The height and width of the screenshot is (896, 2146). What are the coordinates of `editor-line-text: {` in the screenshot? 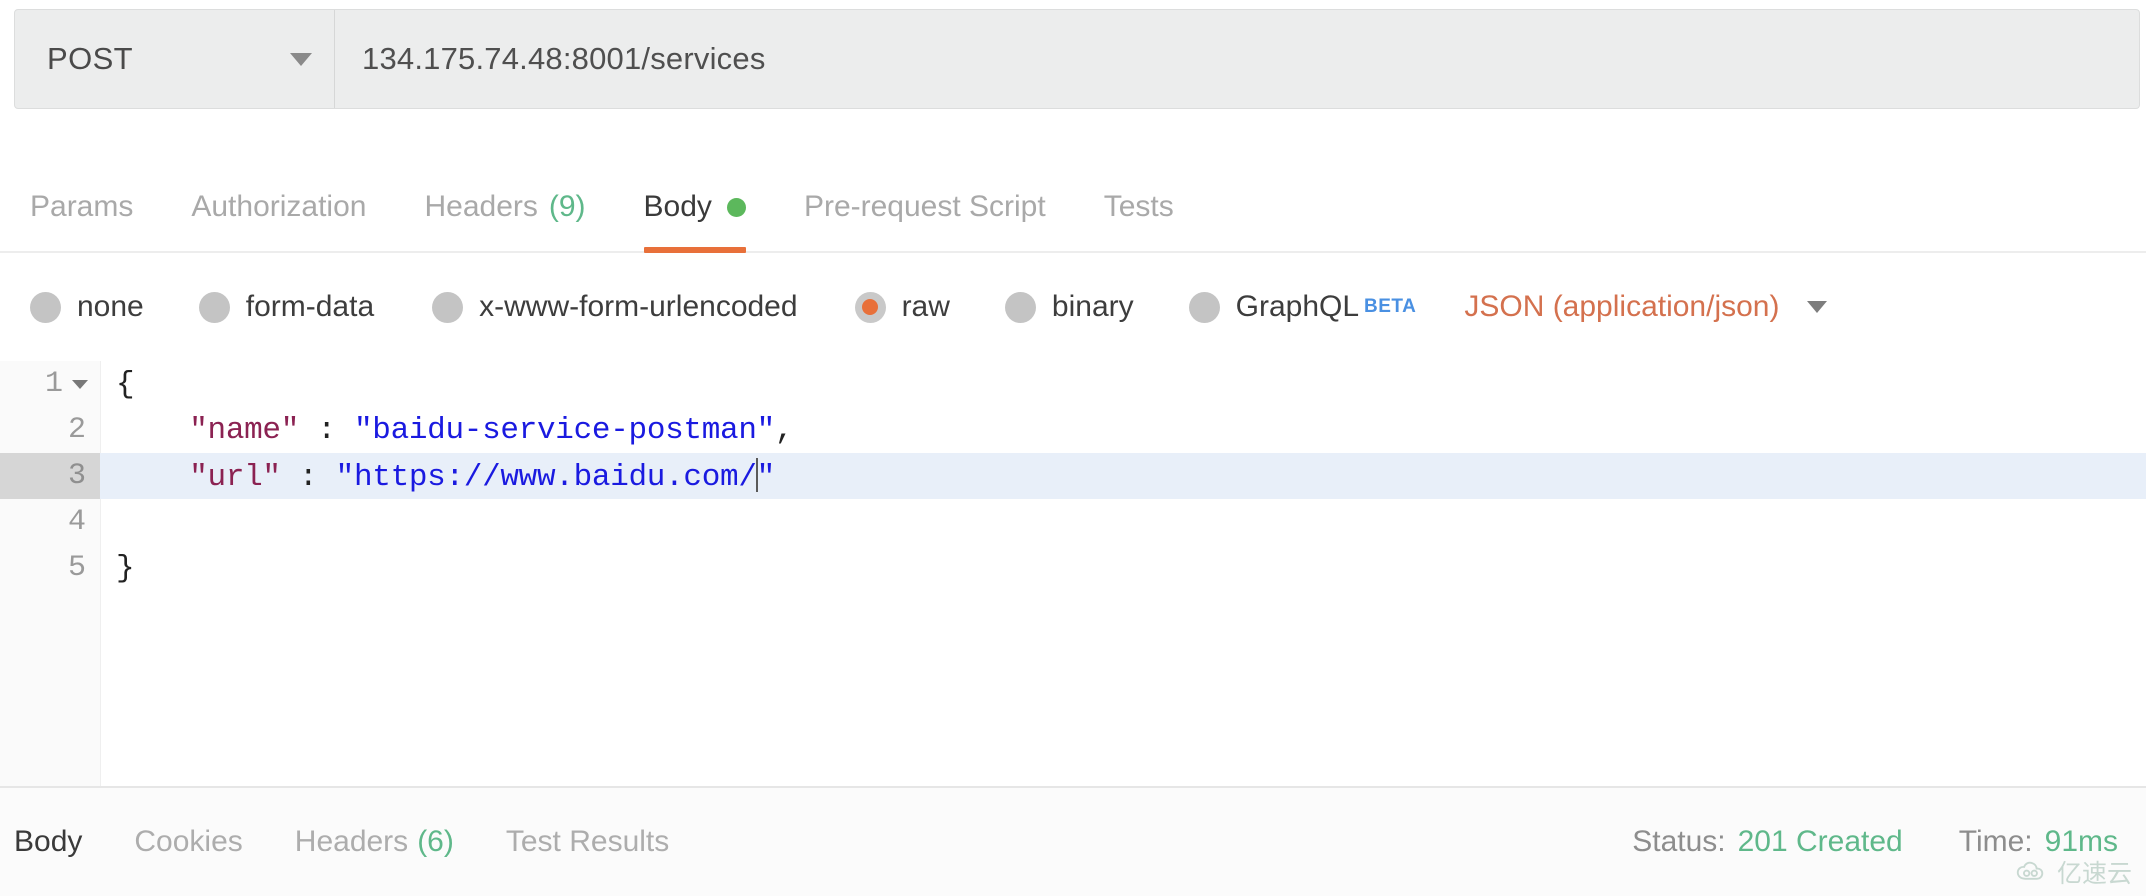 It's located at (117, 384).